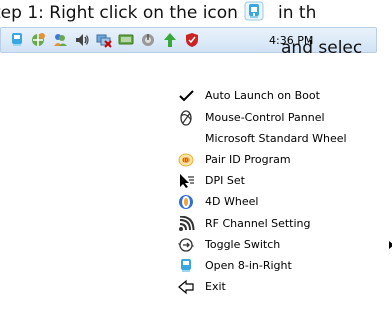  What do you see at coordinates (82, 40) in the screenshot?
I see `volume-icon` at bounding box center [82, 40].